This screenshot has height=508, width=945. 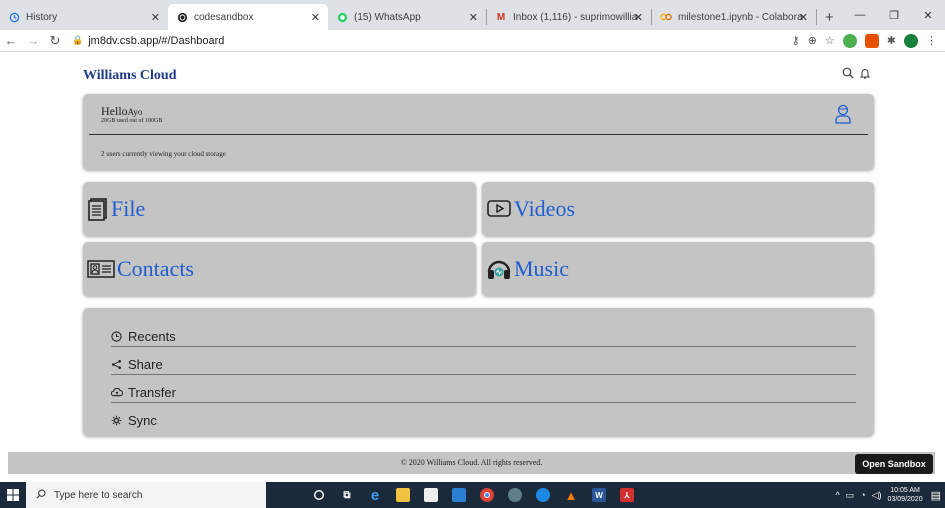 I want to click on recents-item-share: Share, so click(x=484, y=364).